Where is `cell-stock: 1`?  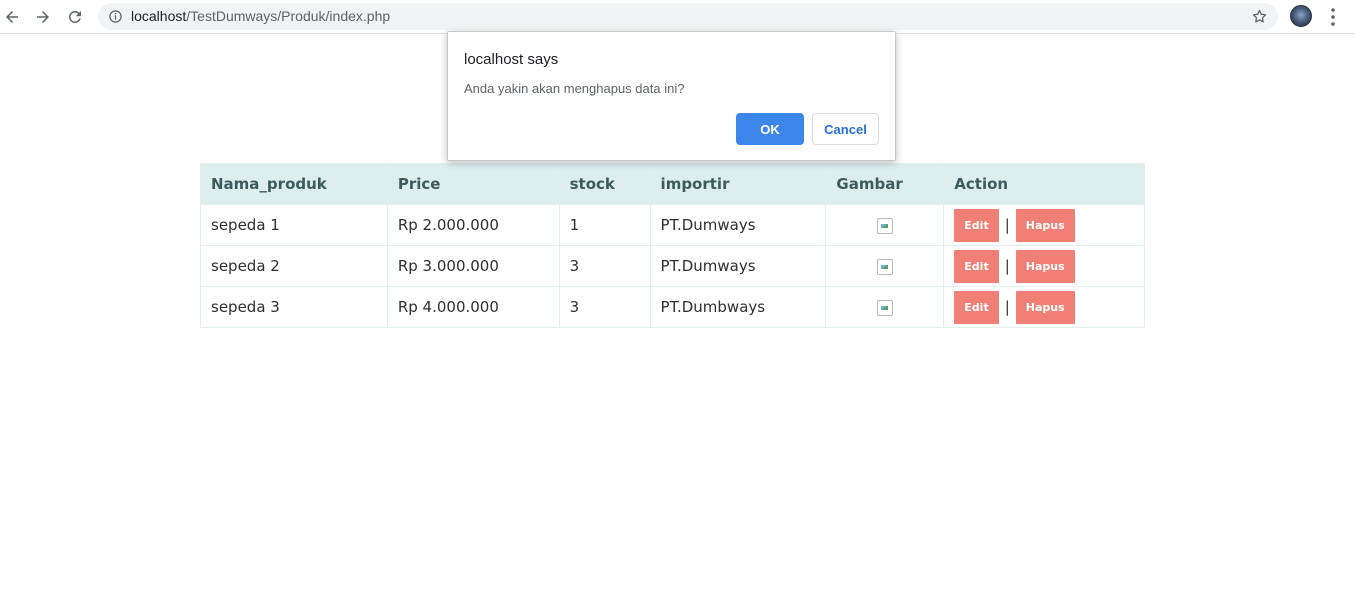
cell-stock: 1 is located at coordinates (604, 225).